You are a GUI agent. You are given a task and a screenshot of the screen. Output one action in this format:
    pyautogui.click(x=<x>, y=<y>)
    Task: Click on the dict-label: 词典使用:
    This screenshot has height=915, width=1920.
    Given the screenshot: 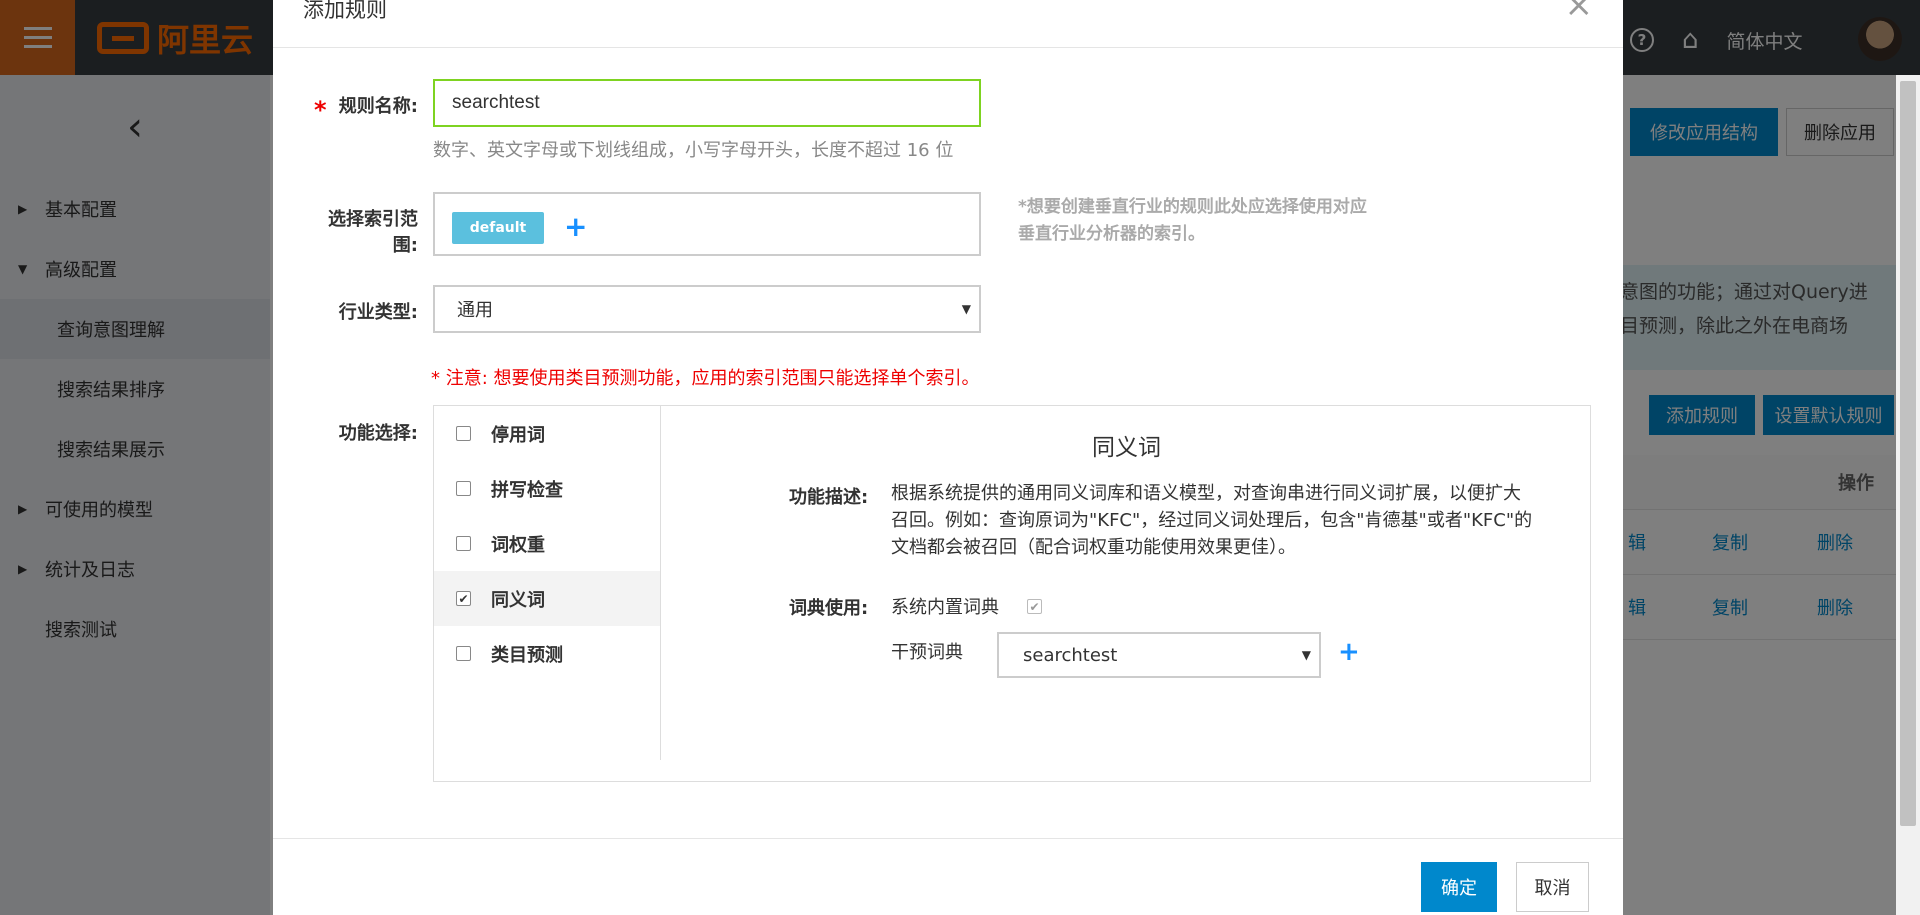 What is the action you would take?
    pyautogui.click(x=829, y=608)
    